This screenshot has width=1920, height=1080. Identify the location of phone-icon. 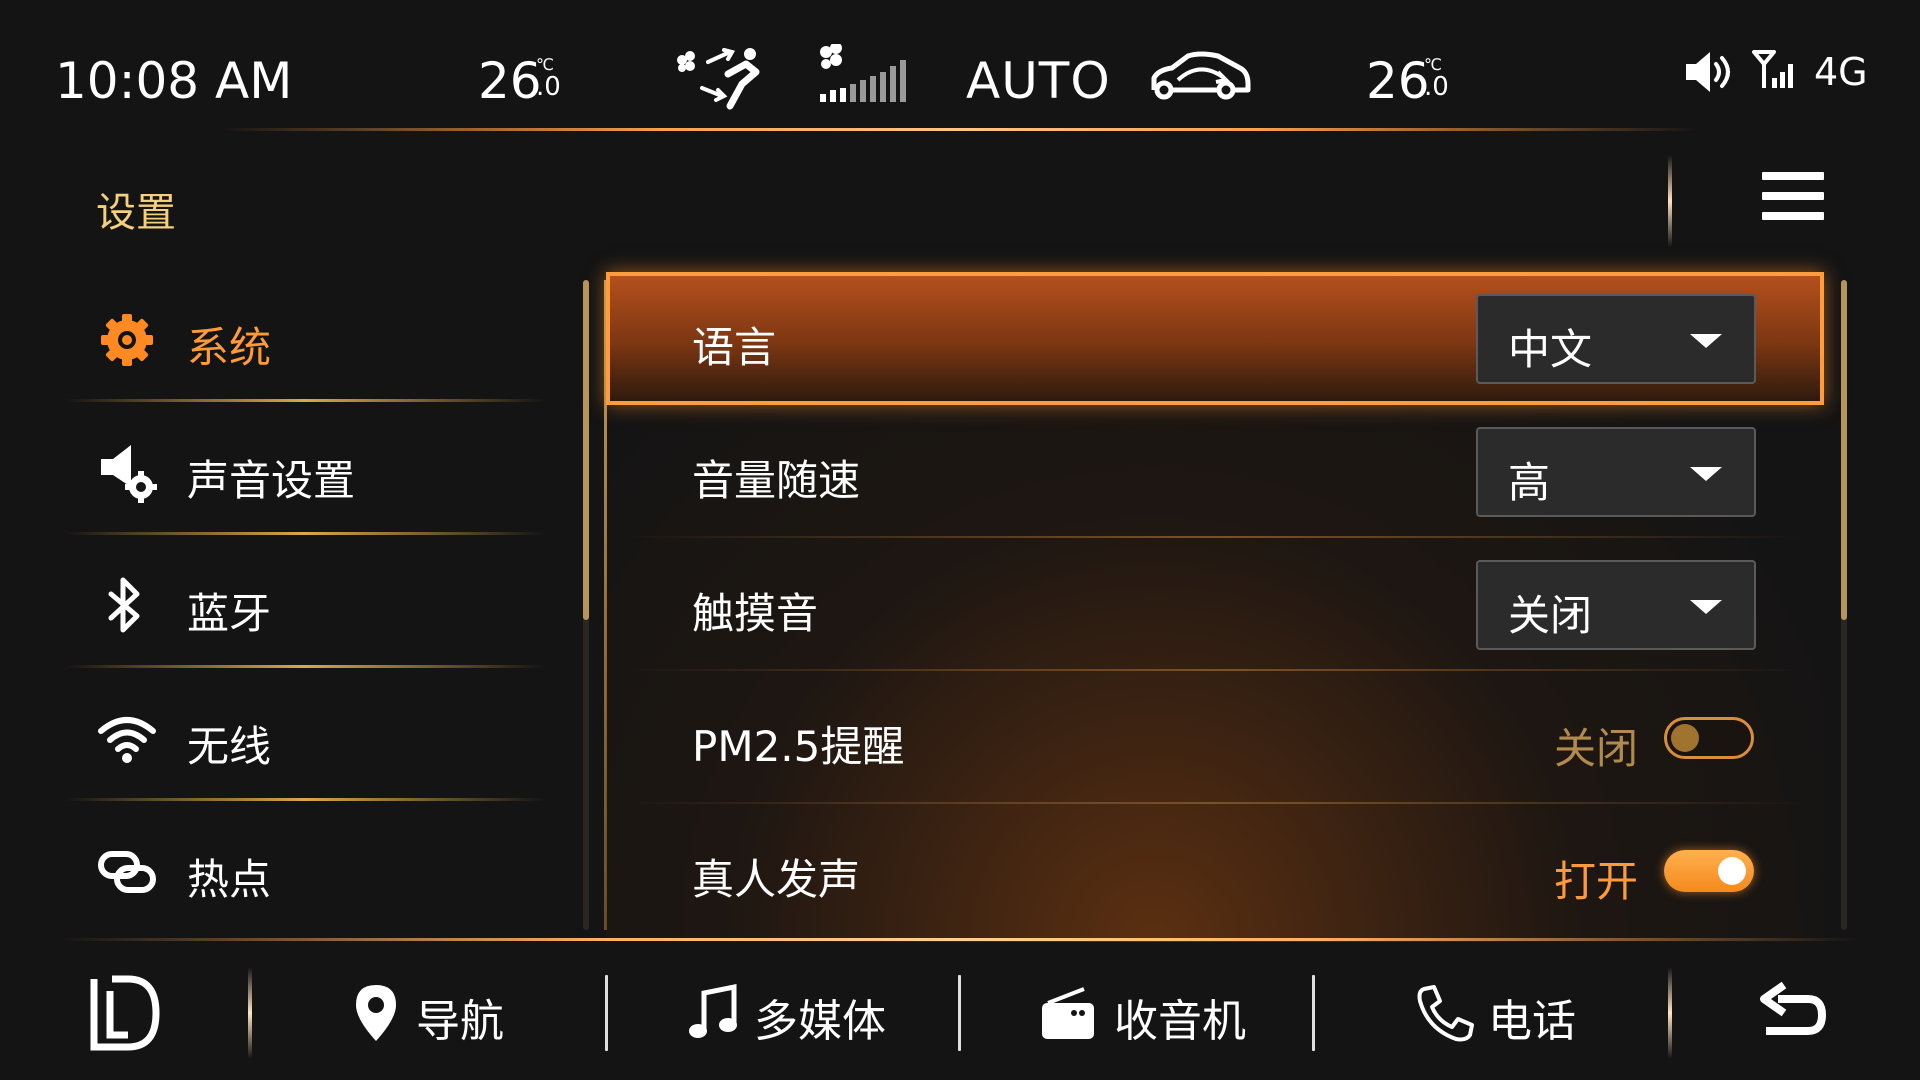
(1445, 1013).